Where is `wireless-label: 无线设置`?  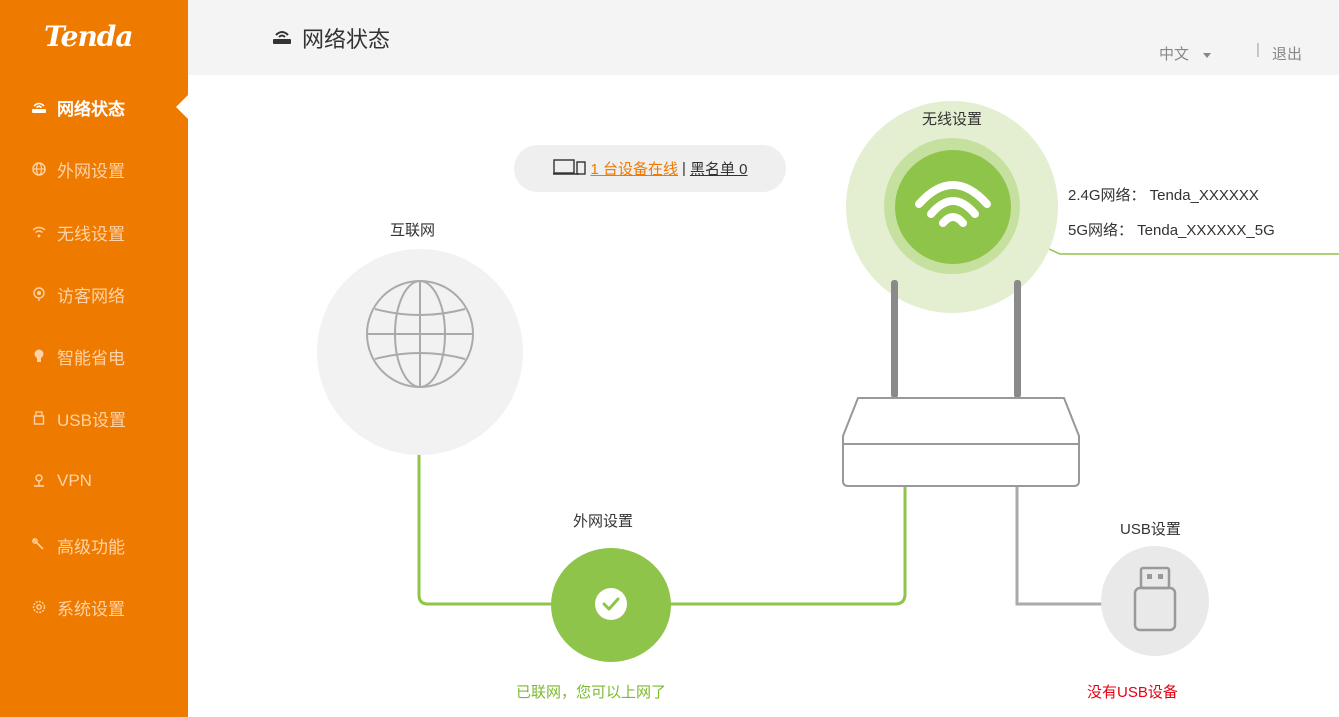
wireless-label: 无线设置 is located at coordinates (952, 119).